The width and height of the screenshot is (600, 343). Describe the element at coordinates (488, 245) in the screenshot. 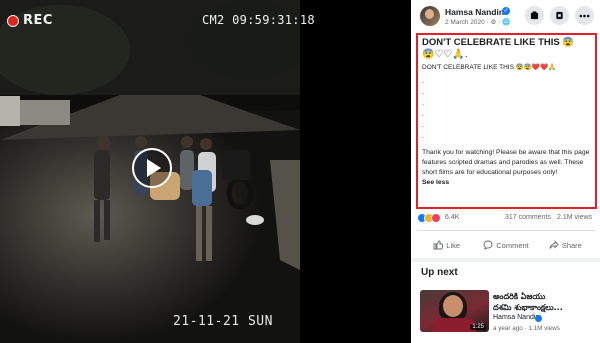

I see `comment-icon` at that location.